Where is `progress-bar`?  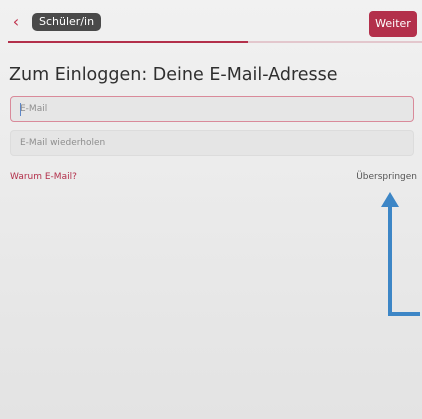 progress-bar is located at coordinates (215, 42).